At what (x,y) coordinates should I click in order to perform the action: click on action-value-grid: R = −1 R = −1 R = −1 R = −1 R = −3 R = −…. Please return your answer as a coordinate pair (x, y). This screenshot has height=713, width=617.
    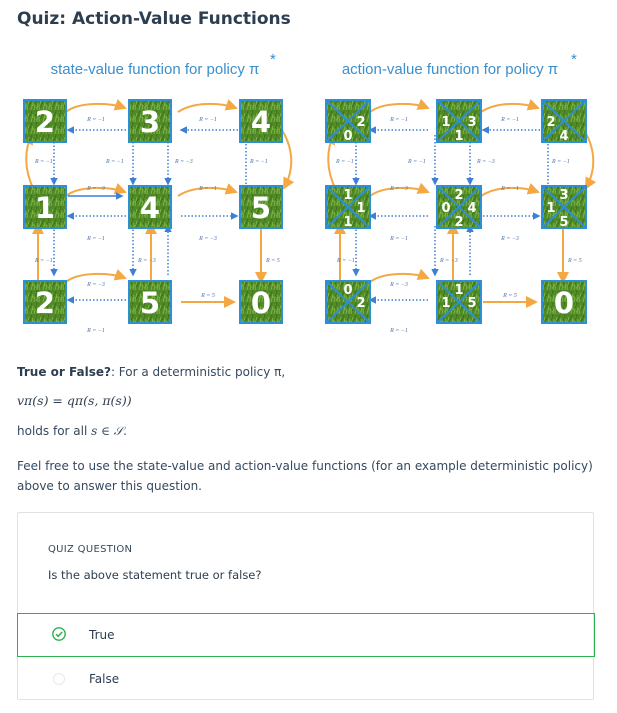
    Looking at the image, I should click on (460, 216).